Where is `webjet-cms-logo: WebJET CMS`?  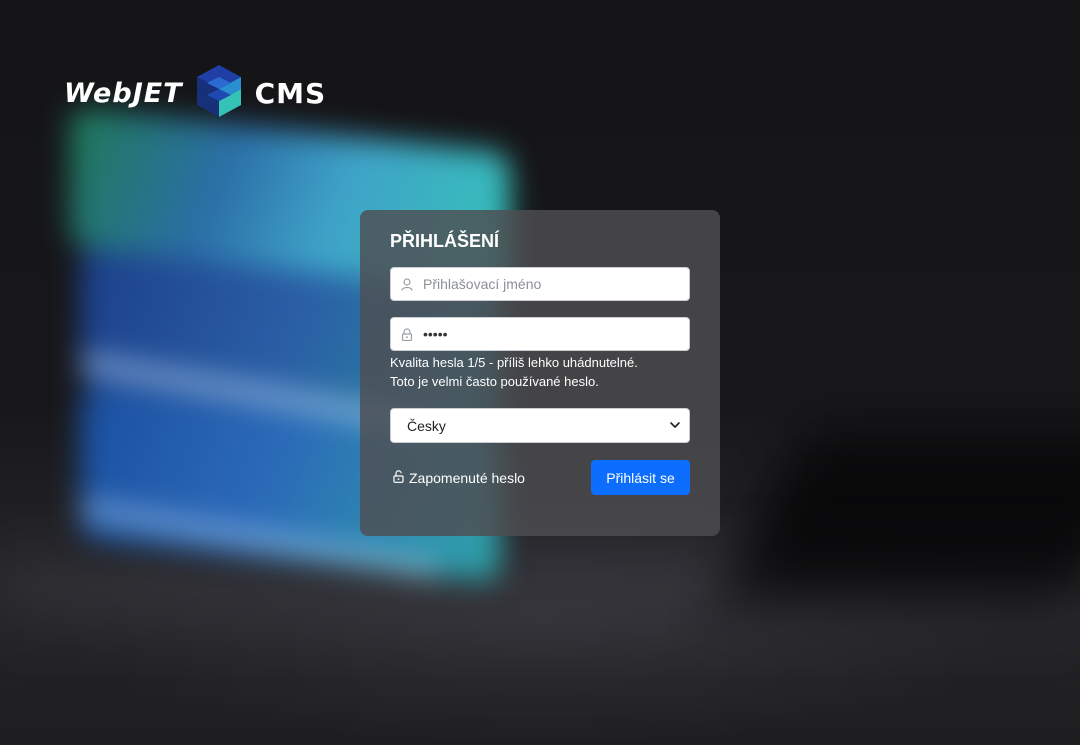 webjet-cms-logo: WebJET CMS is located at coordinates (195, 93).